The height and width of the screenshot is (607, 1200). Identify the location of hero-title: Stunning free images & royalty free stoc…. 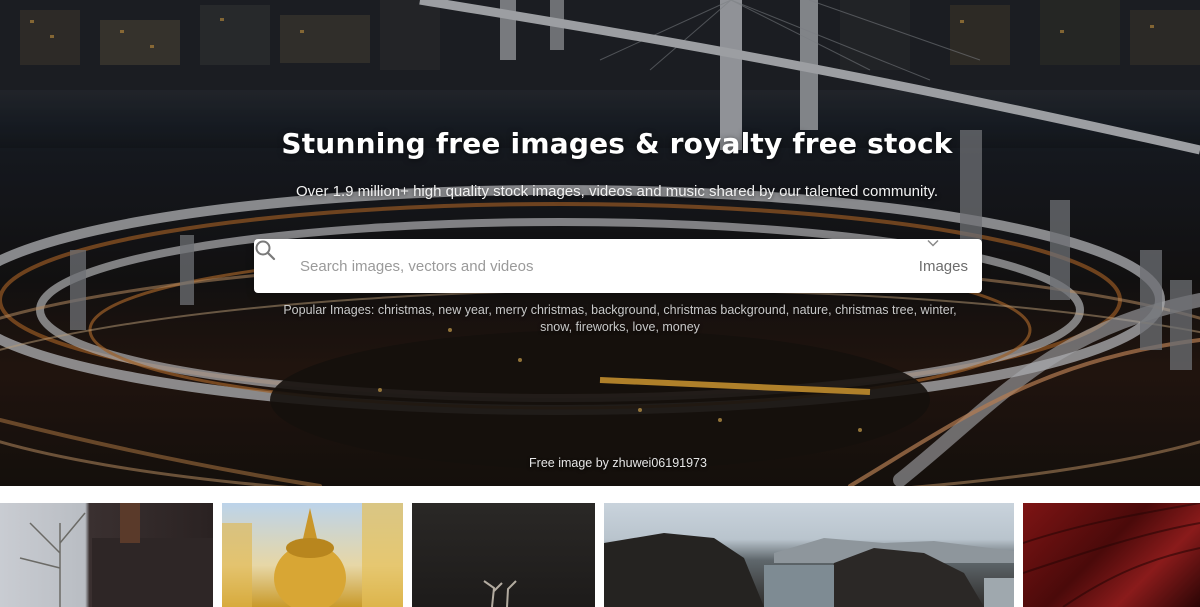
(617, 143).